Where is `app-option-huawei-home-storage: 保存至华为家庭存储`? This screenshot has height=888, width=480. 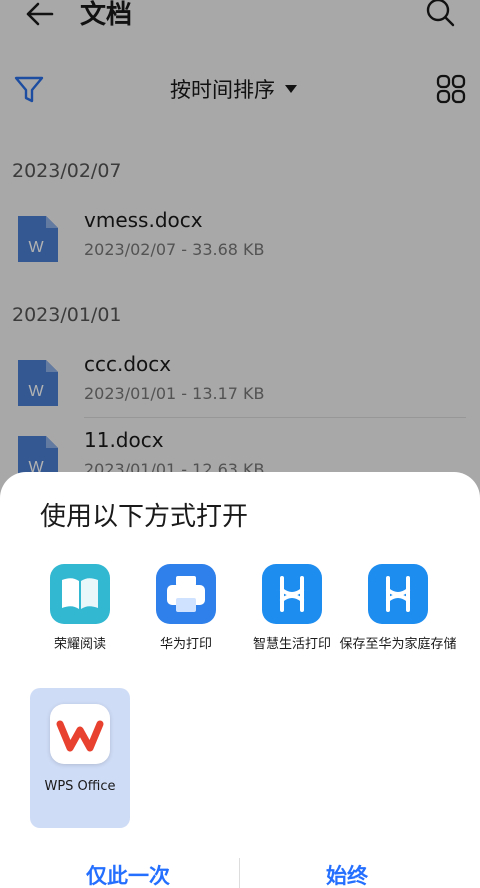 app-option-huawei-home-storage: 保存至华为家庭存储 is located at coordinates (398, 624).